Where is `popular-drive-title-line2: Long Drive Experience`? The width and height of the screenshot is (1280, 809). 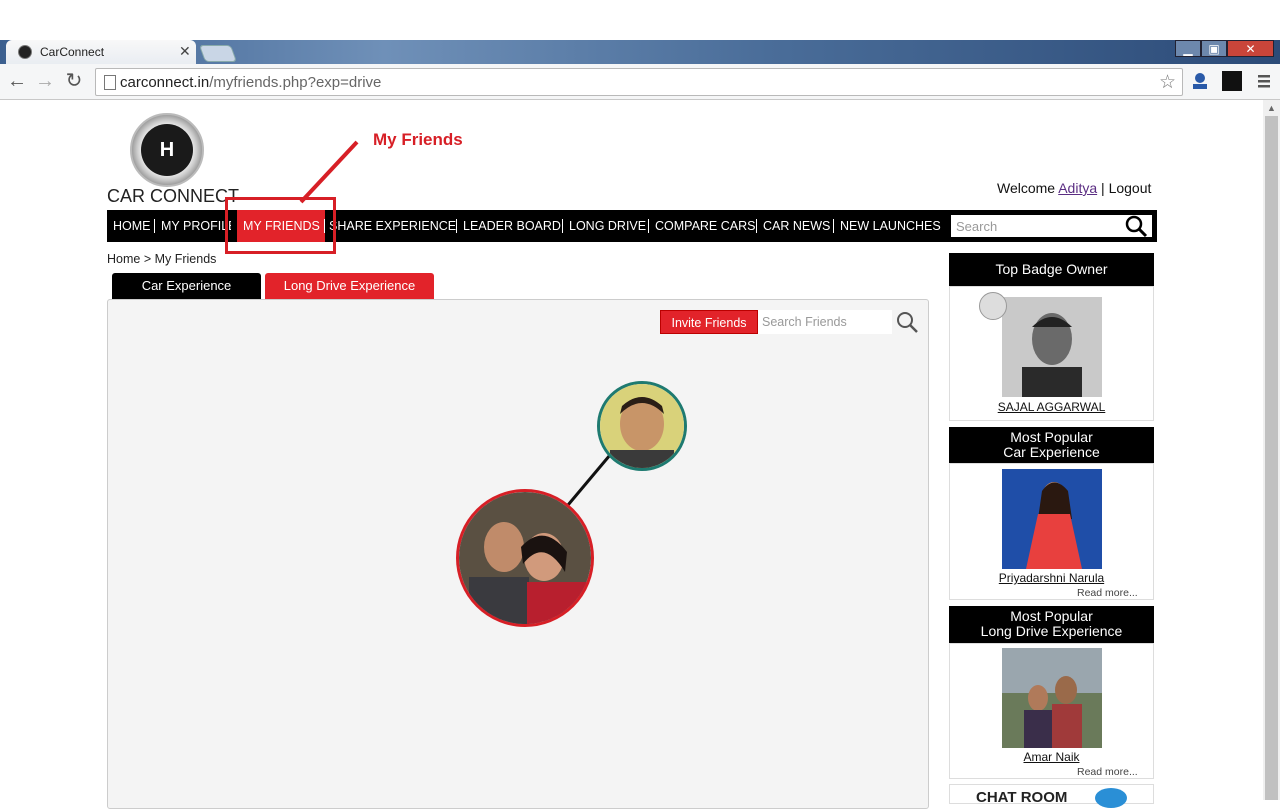 popular-drive-title-line2: Long Drive Experience is located at coordinates (1051, 631).